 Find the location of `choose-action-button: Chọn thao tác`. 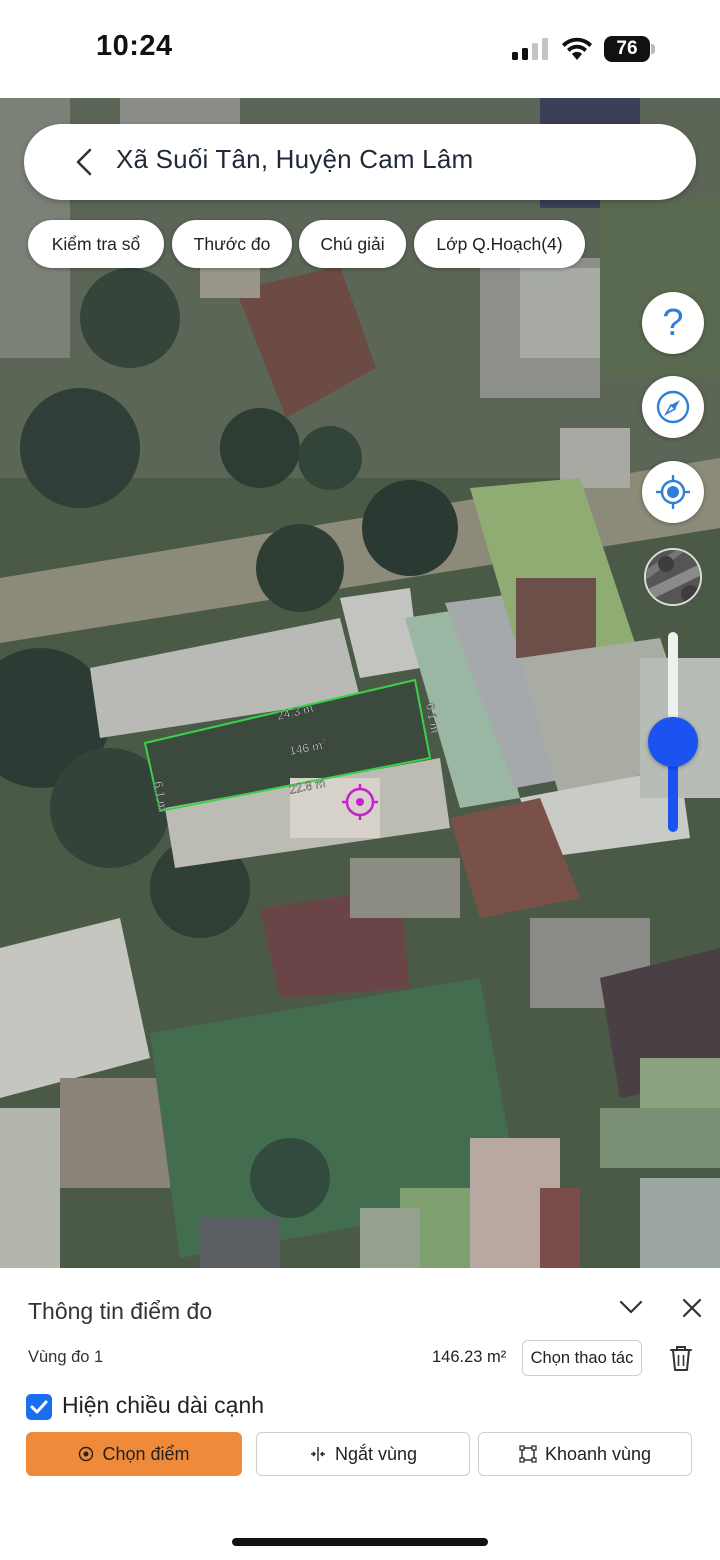

choose-action-button: Chọn thao tác is located at coordinates (582, 1358).